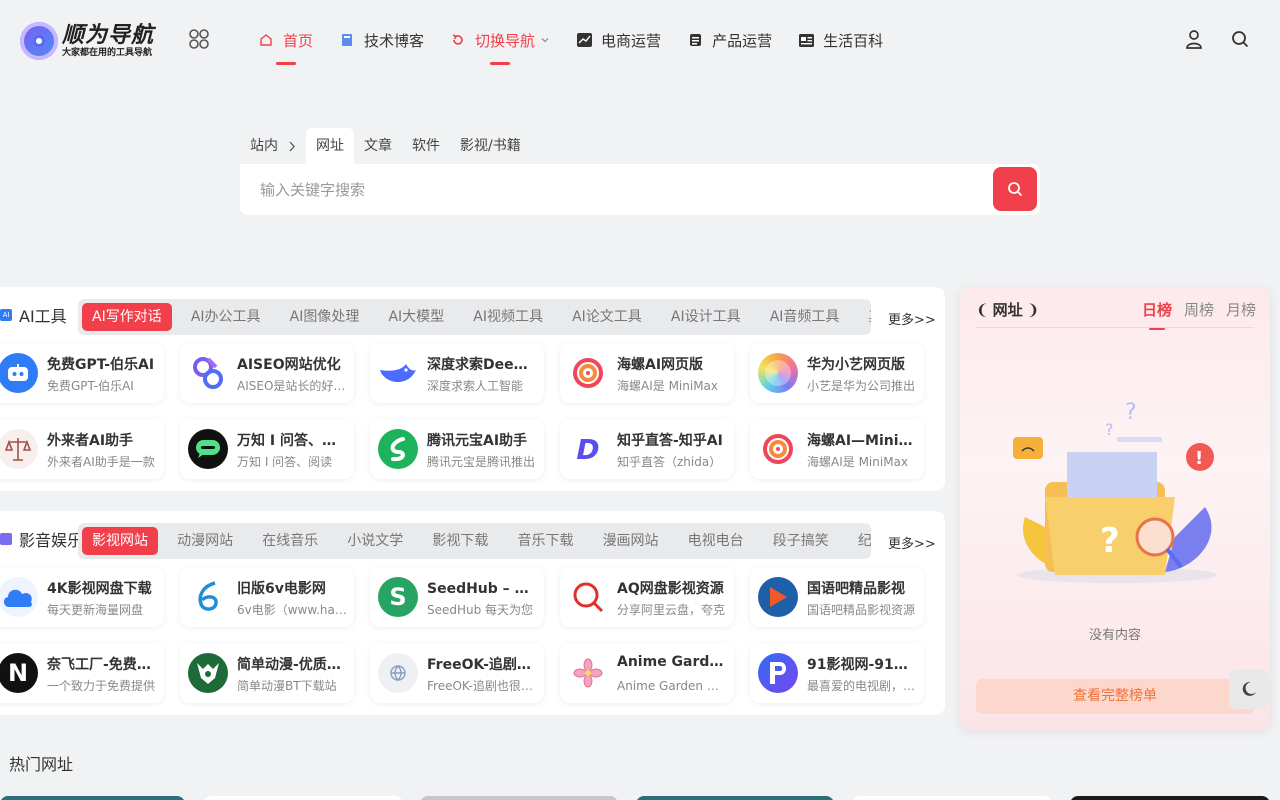 The width and height of the screenshot is (1280, 800). Describe the element at coordinates (481, 462) in the screenshot. I see `card-desc: 腾讯元宝是腾讯推出` at that location.